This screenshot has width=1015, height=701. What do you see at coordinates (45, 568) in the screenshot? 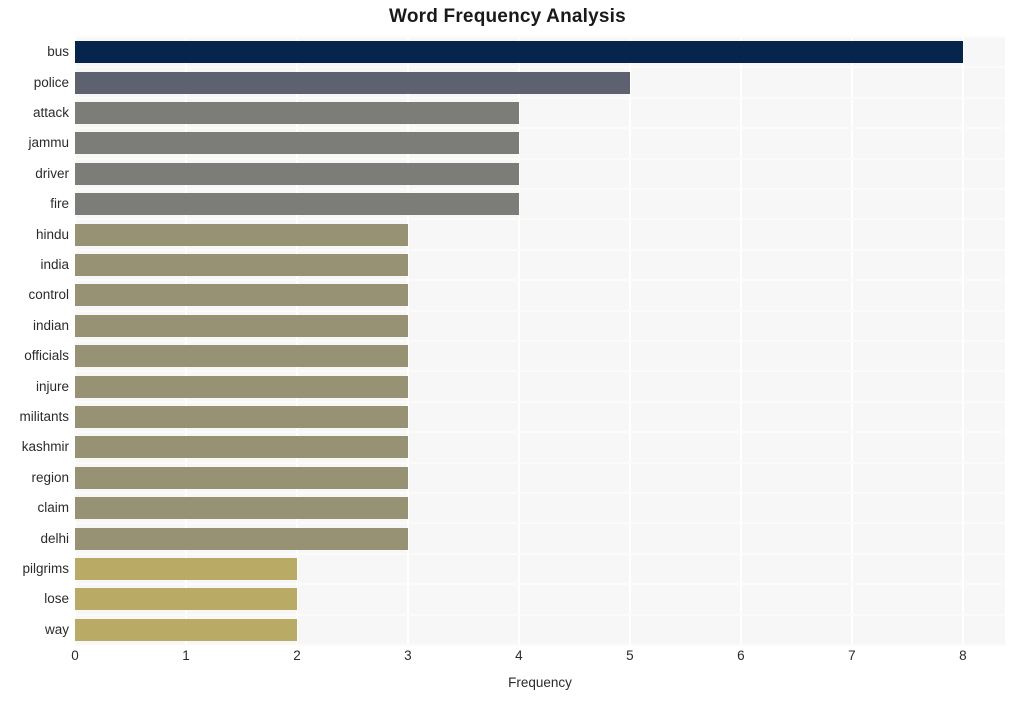
I see `y-axis-tick-label: pilgrims` at bounding box center [45, 568].